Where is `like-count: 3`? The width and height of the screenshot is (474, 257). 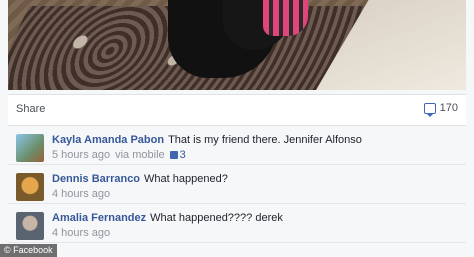
like-count: 3 is located at coordinates (177, 155).